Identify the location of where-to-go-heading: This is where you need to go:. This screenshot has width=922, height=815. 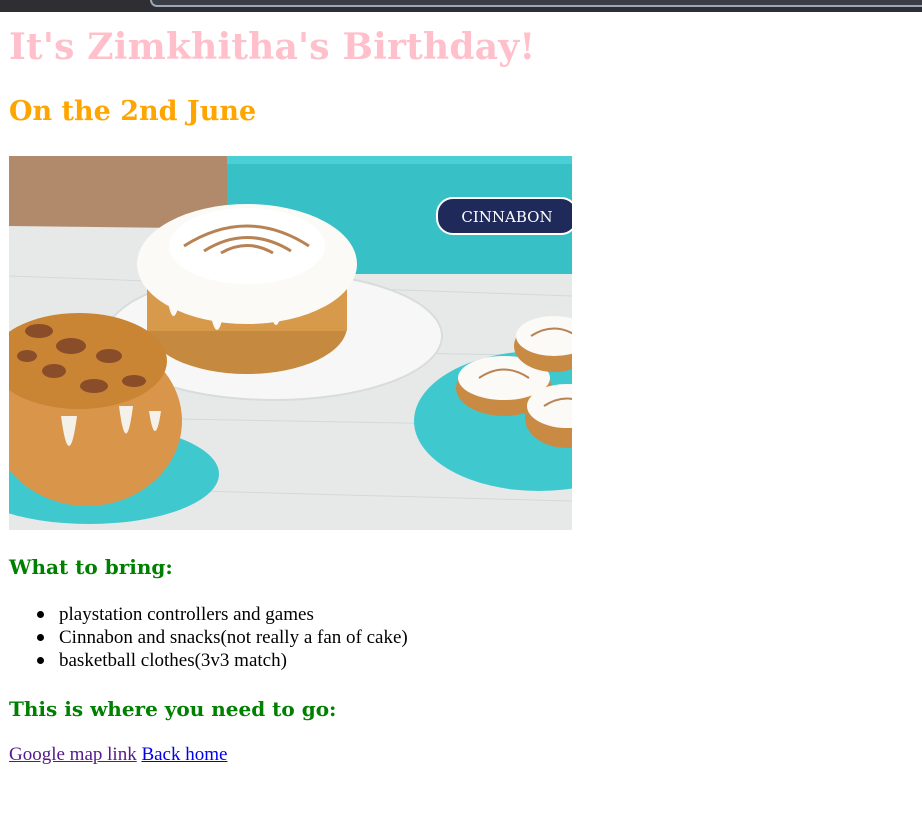
(173, 709).